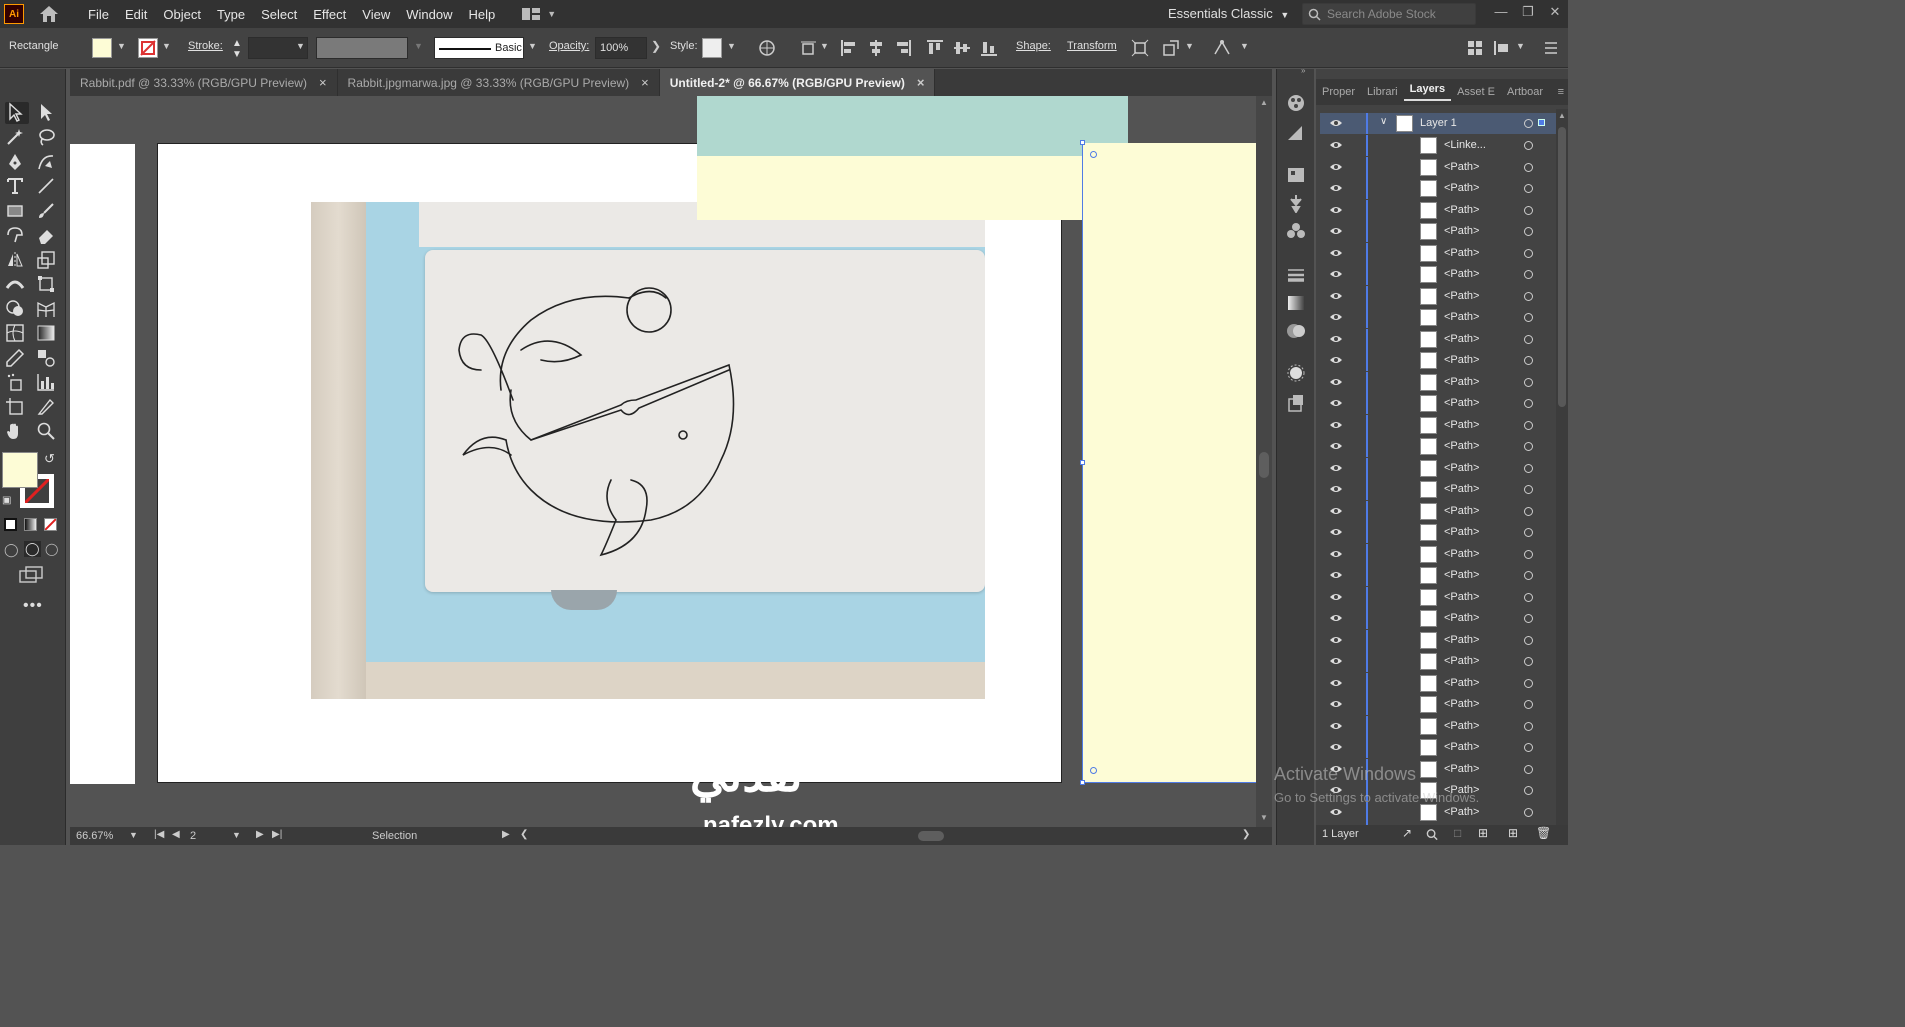  Describe the element at coordinates (912, 126) in the screenshot. I see `teal-rectangle` at that location.